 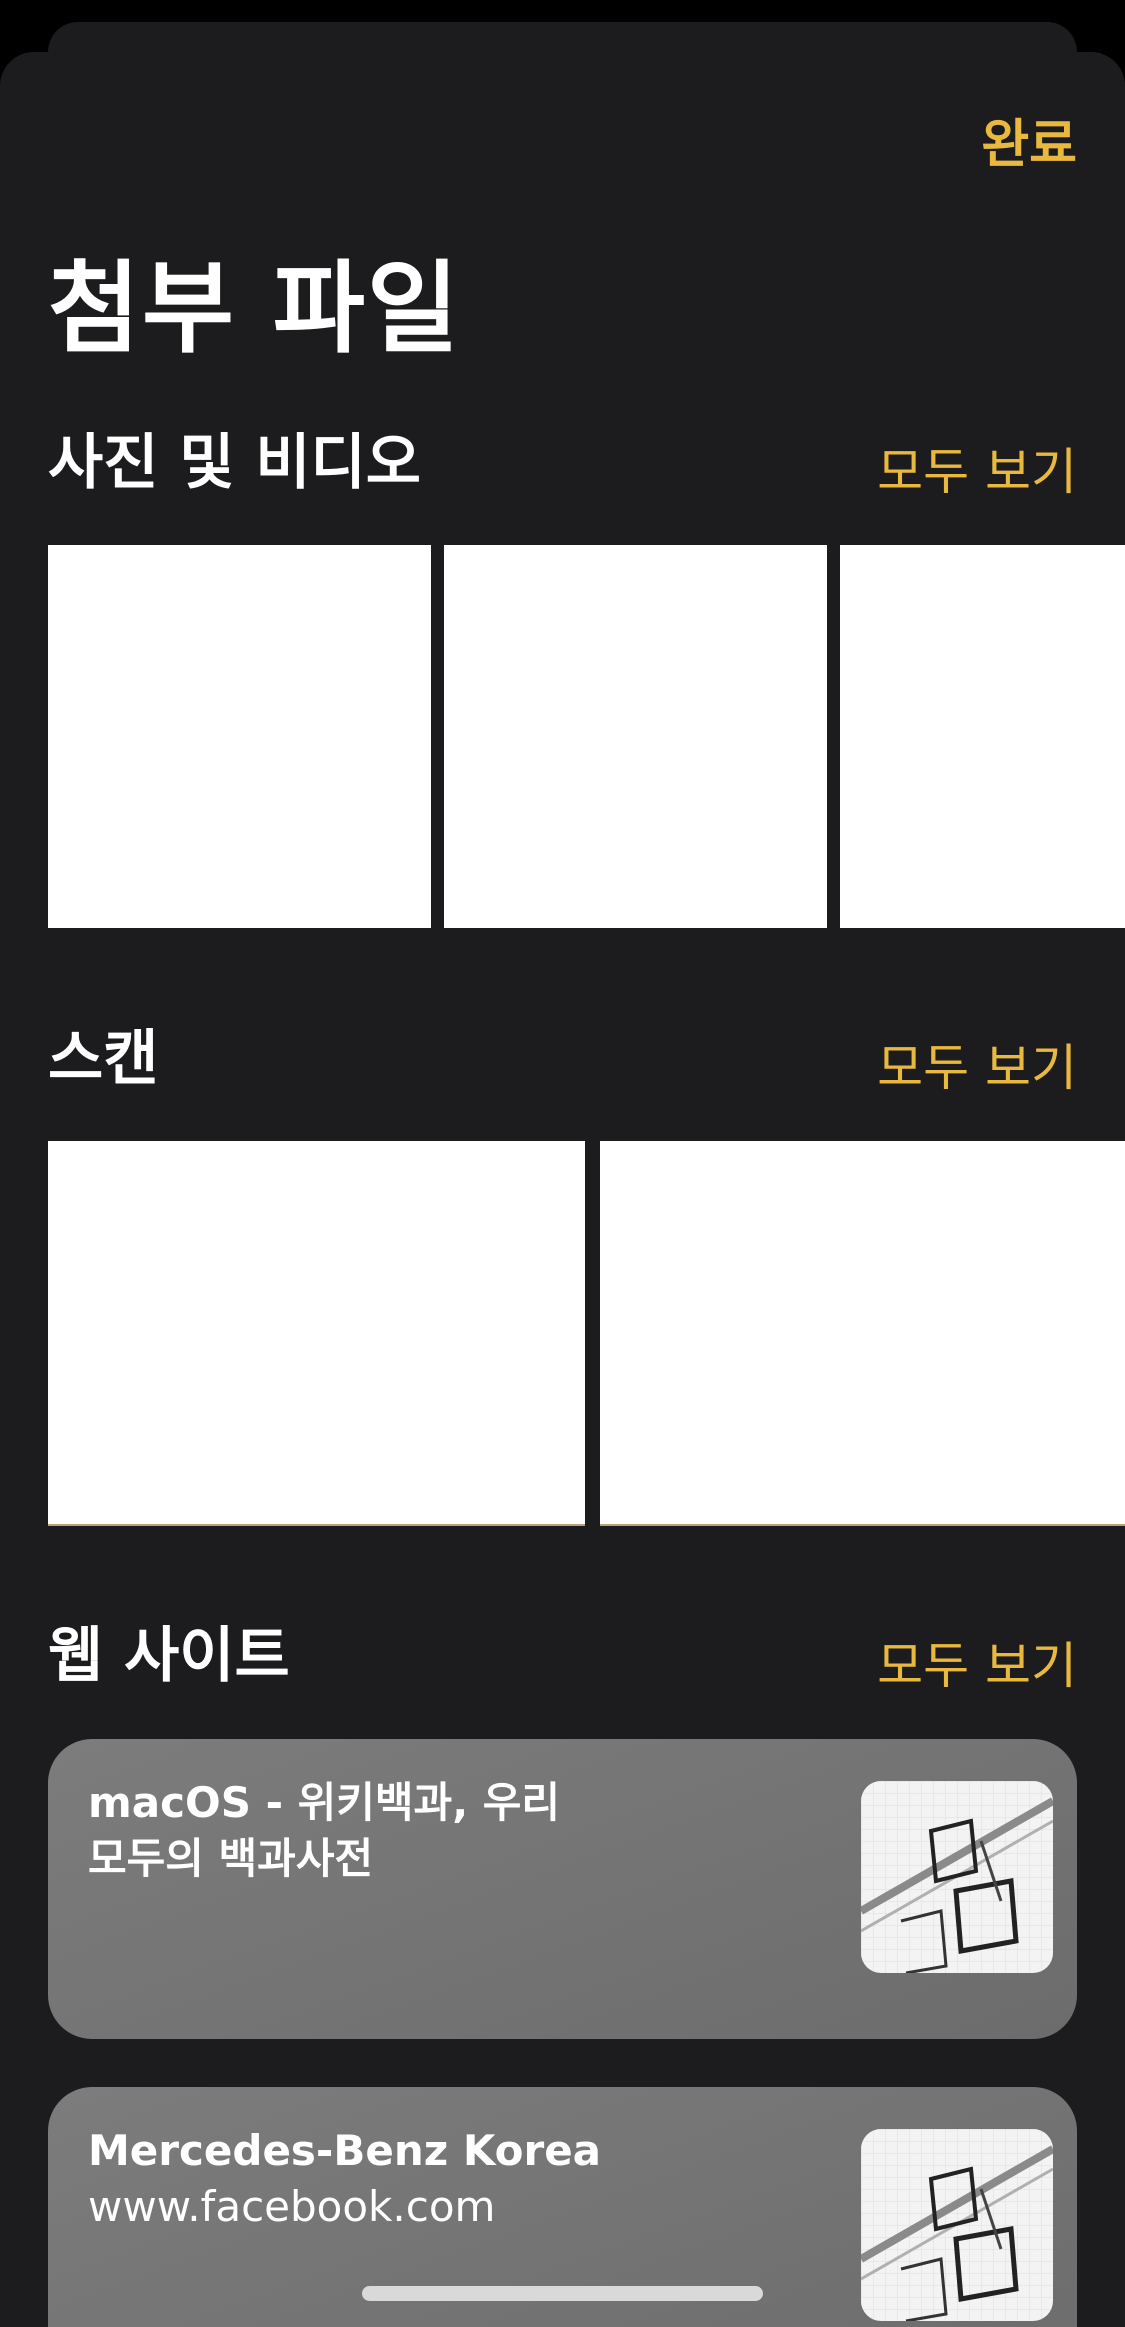 What do you see at coordinates (562, 2293) in the screenshot?
I see `home-indicator` at bounding box center [562, 2293].